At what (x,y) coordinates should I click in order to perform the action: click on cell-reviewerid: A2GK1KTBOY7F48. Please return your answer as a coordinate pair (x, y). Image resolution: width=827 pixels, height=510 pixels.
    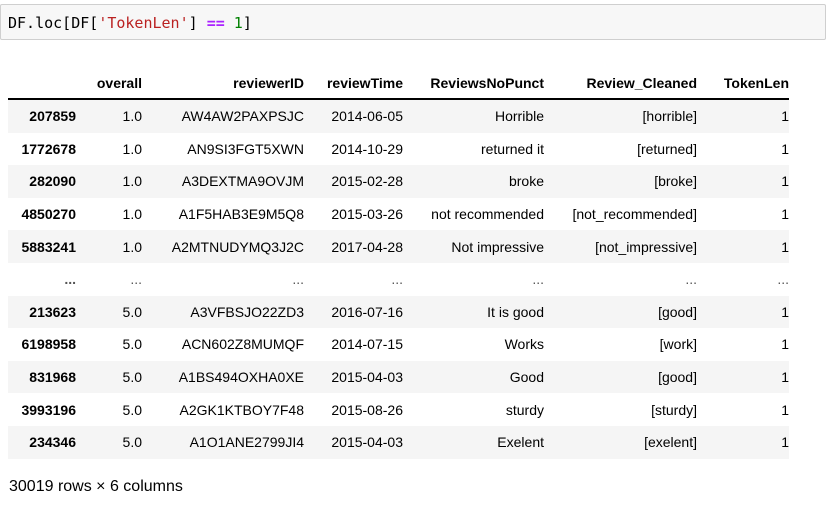
    Looking at the image, I should click on (241, 409).